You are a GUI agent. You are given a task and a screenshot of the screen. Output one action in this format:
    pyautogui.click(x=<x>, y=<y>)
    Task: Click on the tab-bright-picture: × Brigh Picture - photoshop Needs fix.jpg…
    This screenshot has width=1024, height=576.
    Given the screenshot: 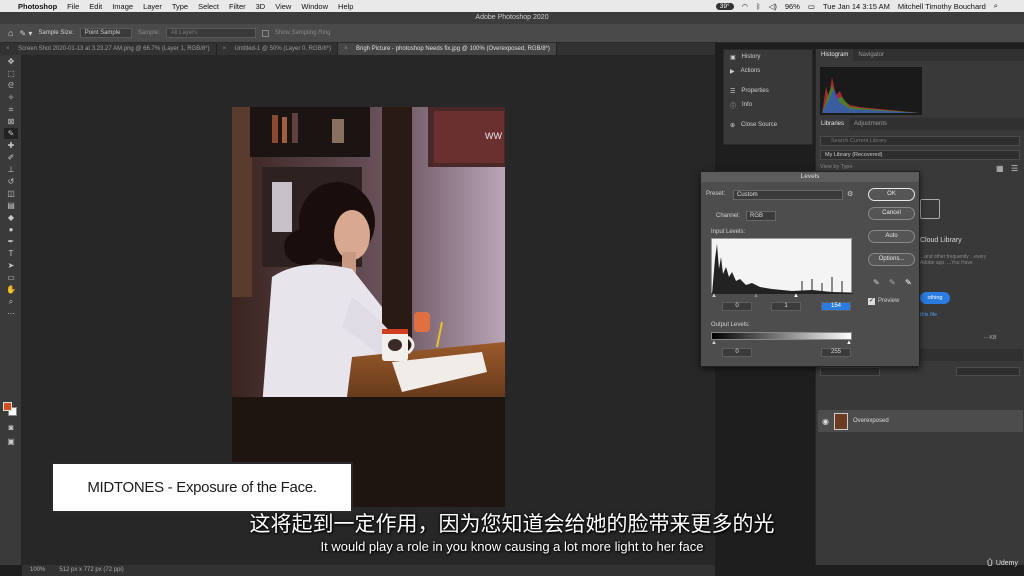 What is the action you would take?
    pyautogui.click(x=447, y=49)
    